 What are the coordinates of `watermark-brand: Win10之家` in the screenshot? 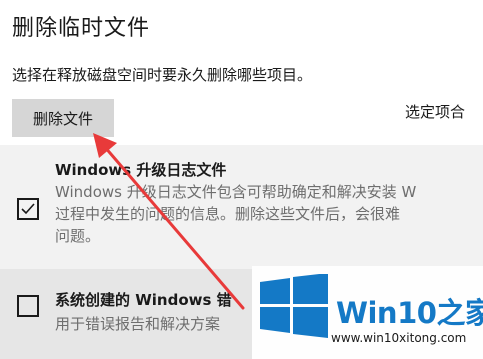 It's located at (409, 311).